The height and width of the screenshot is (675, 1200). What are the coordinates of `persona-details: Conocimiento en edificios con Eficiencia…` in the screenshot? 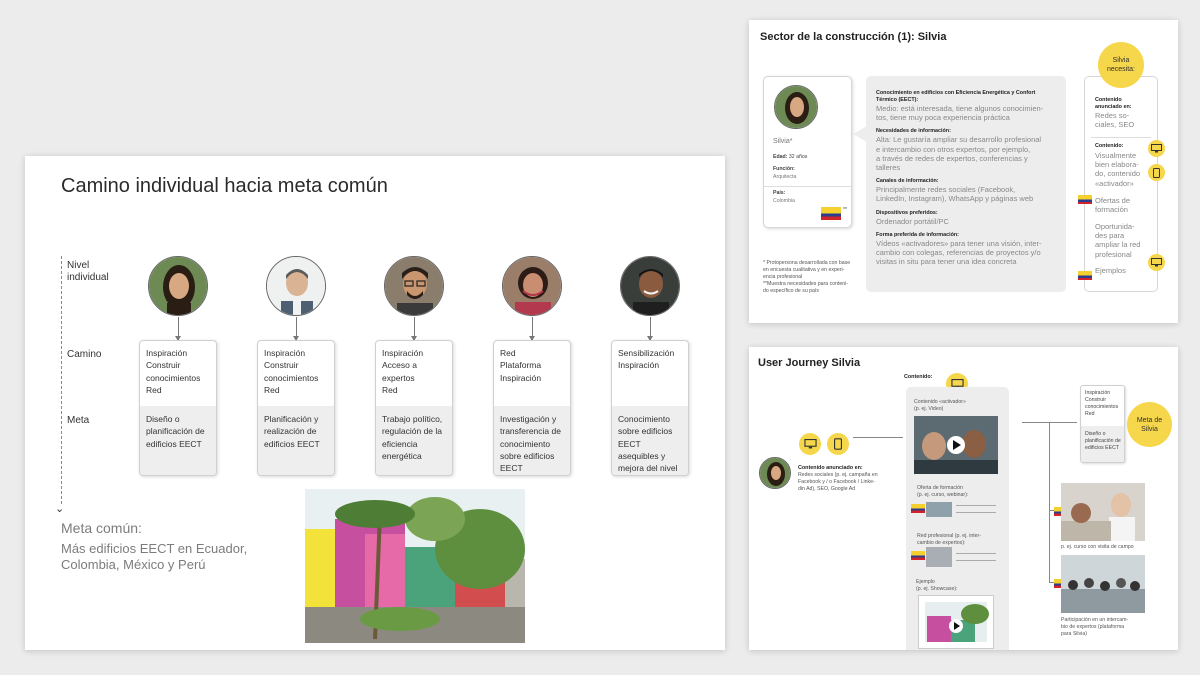 It's located at (966, 184).